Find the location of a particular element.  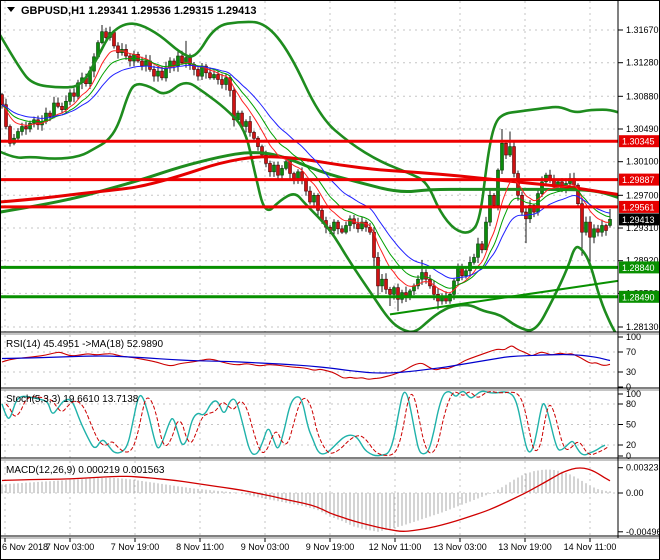

time-label: 14 Nov 11:00 is located at coordinates (590, 547).